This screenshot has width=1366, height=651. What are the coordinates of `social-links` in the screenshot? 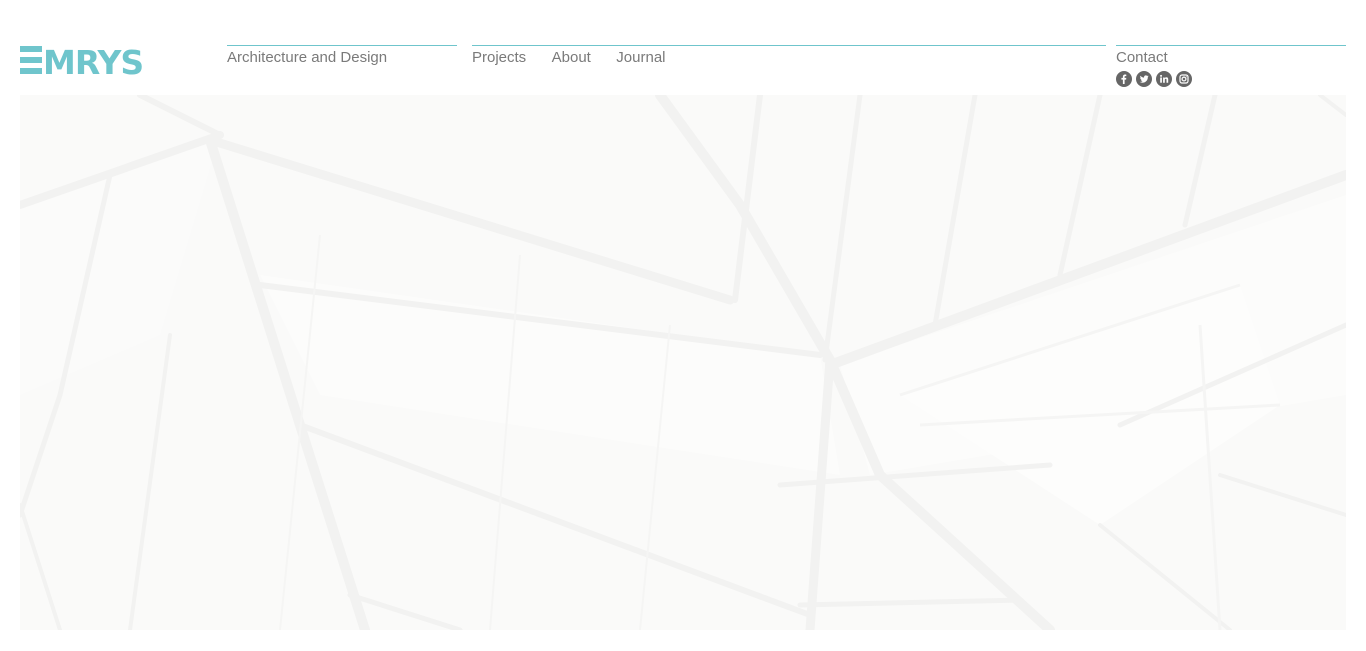 It's located at (1231, 79).